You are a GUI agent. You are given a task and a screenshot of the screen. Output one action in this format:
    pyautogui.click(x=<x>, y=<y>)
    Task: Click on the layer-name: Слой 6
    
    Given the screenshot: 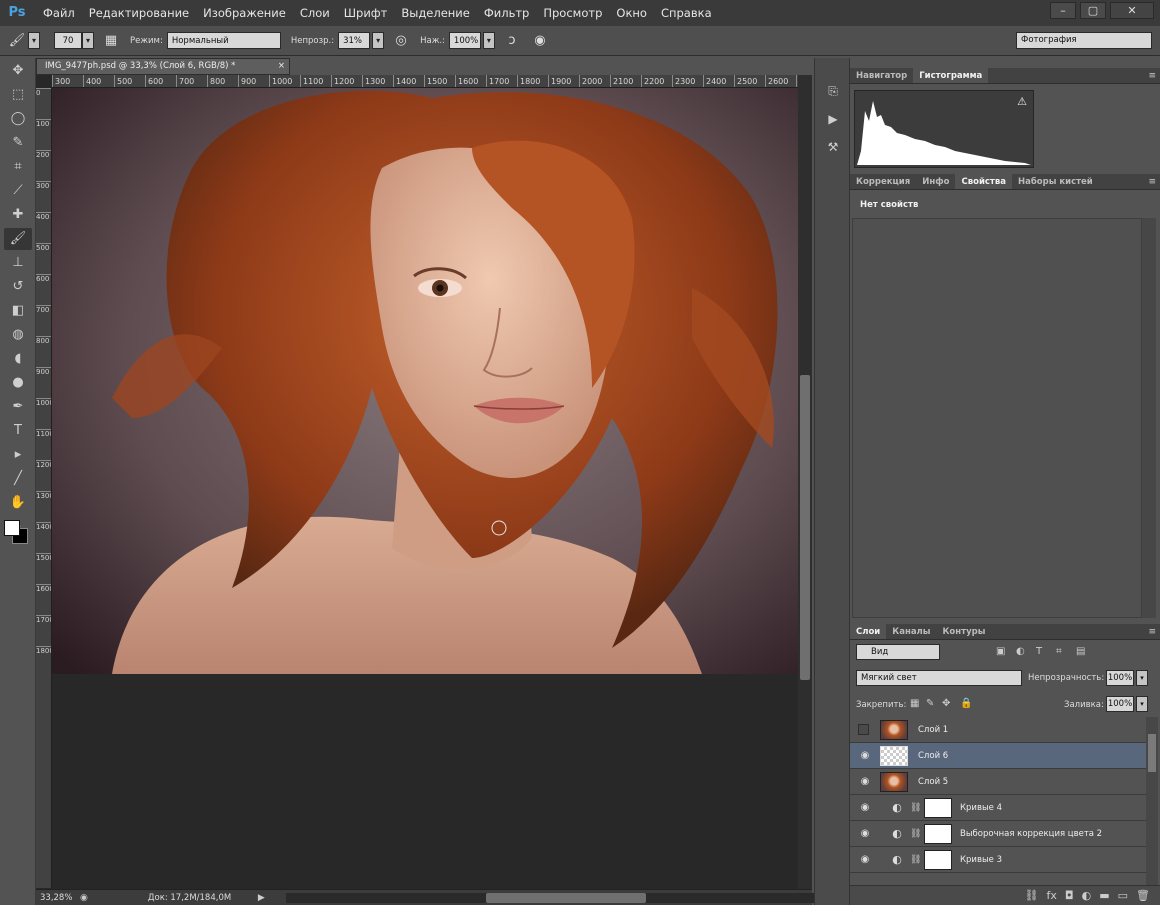 What is the action you would take?
    pyautogui.click(x=933, y=756)
    